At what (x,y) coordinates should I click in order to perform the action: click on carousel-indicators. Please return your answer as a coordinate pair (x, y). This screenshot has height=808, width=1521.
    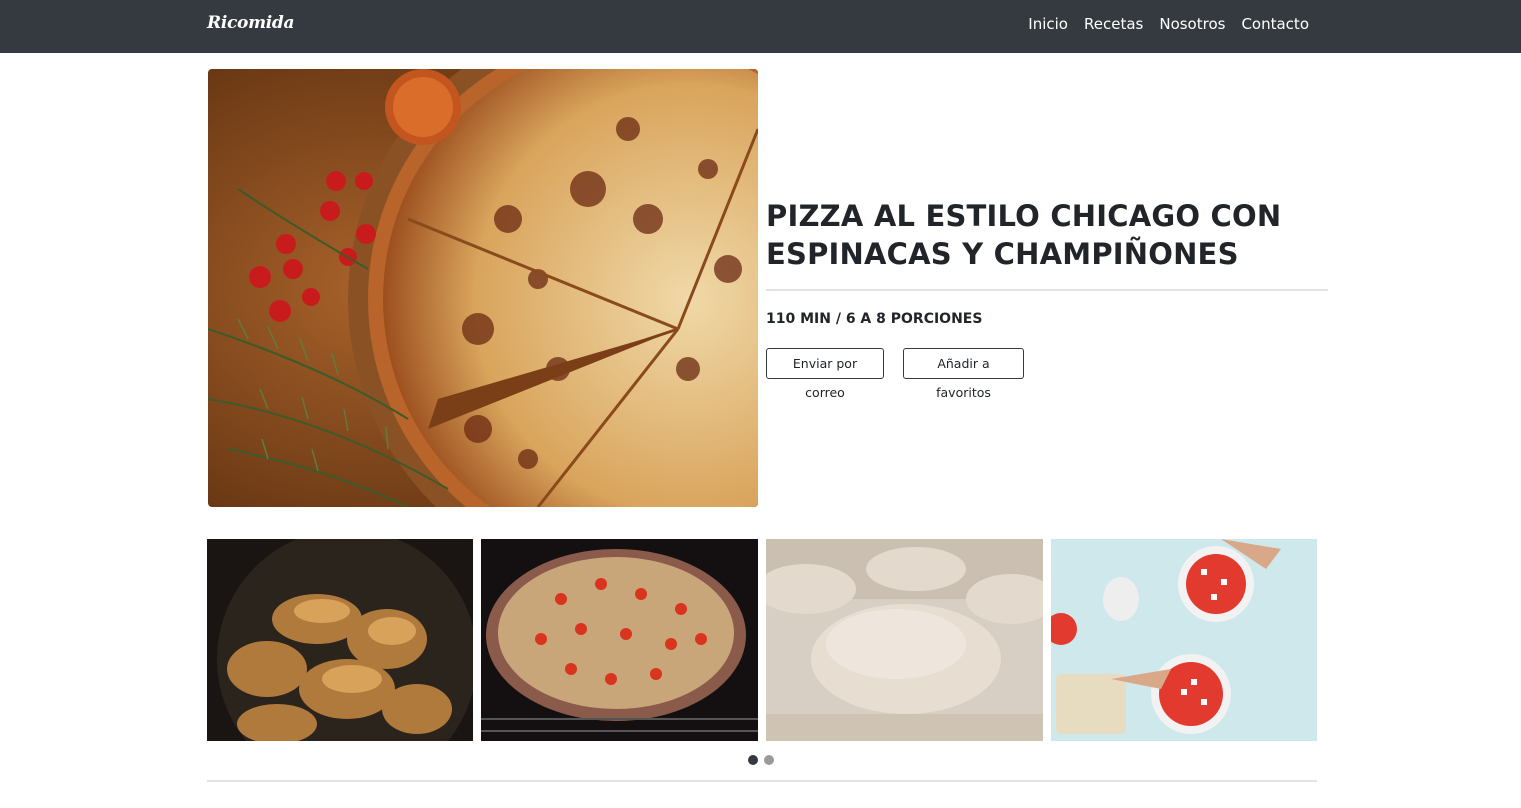
    Looking at the image, I should click on (761, 760).